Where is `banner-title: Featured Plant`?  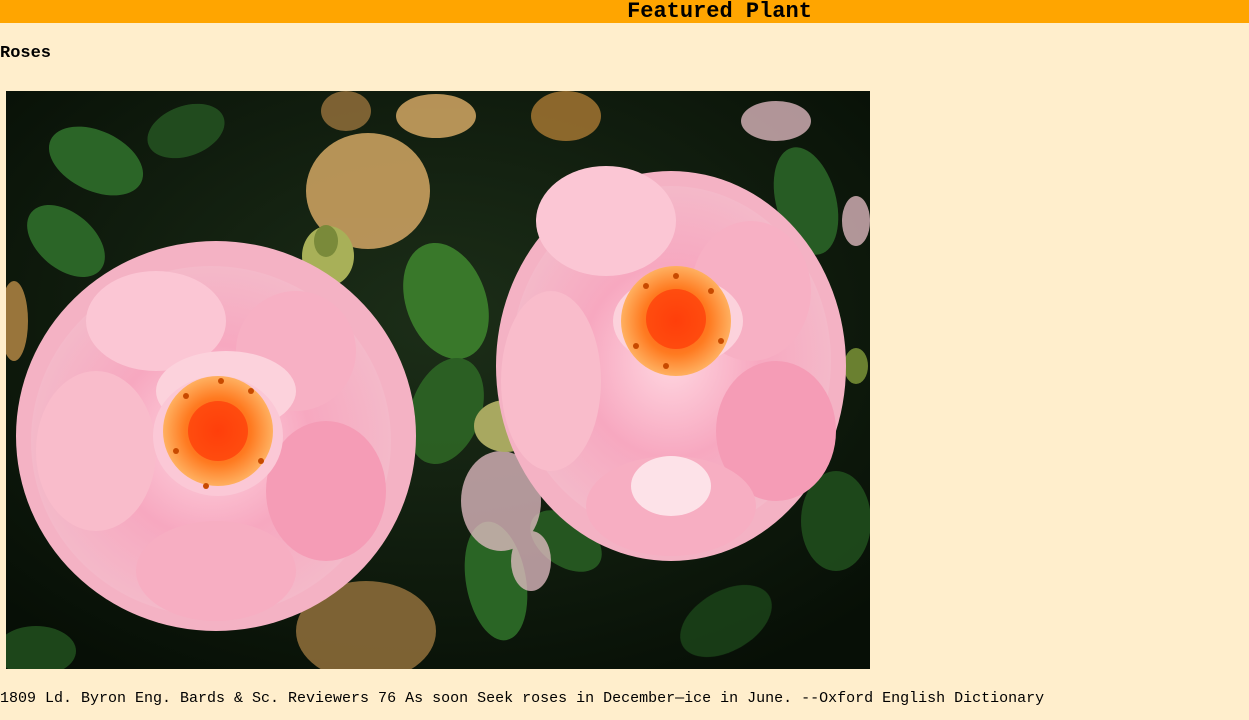 banner-title: Featured Plant is located at coordinates (719, 12).